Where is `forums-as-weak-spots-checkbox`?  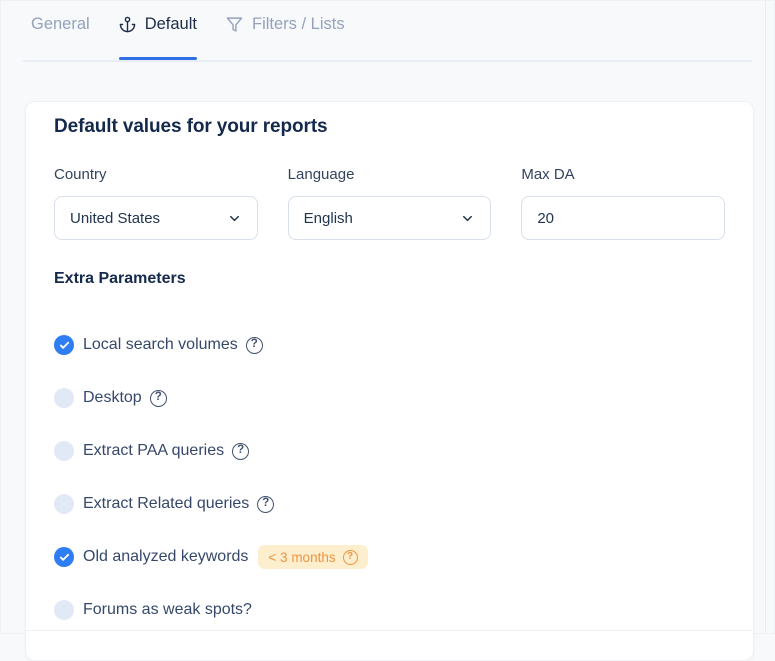 forums-as-weak-spots-checkbox is located at coordinates (64, 610).